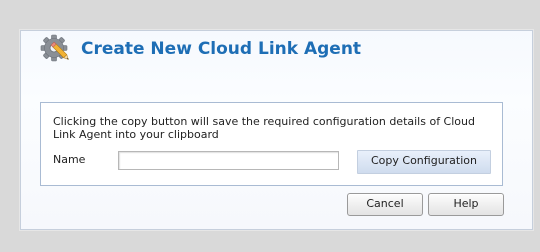 The height and width of the screenshot is (252, 540). I want to click on gear-pencil-icon, so click(56, 48).